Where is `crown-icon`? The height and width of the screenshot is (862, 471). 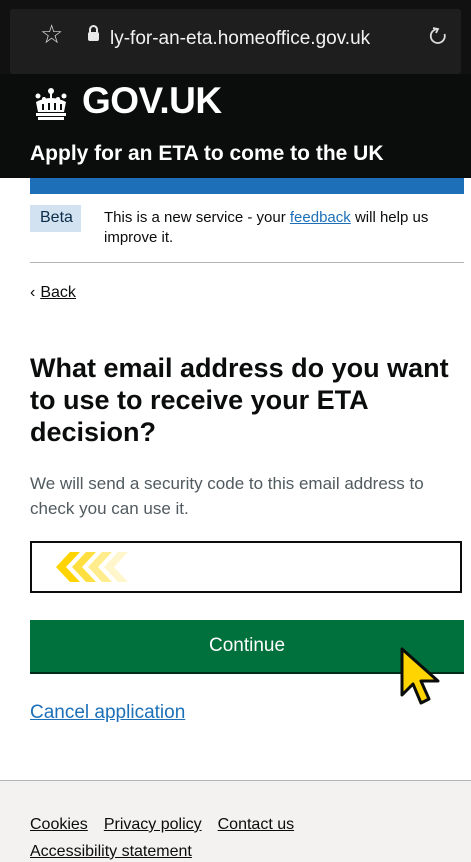 crown-icon is located at coordinates (51, 104).